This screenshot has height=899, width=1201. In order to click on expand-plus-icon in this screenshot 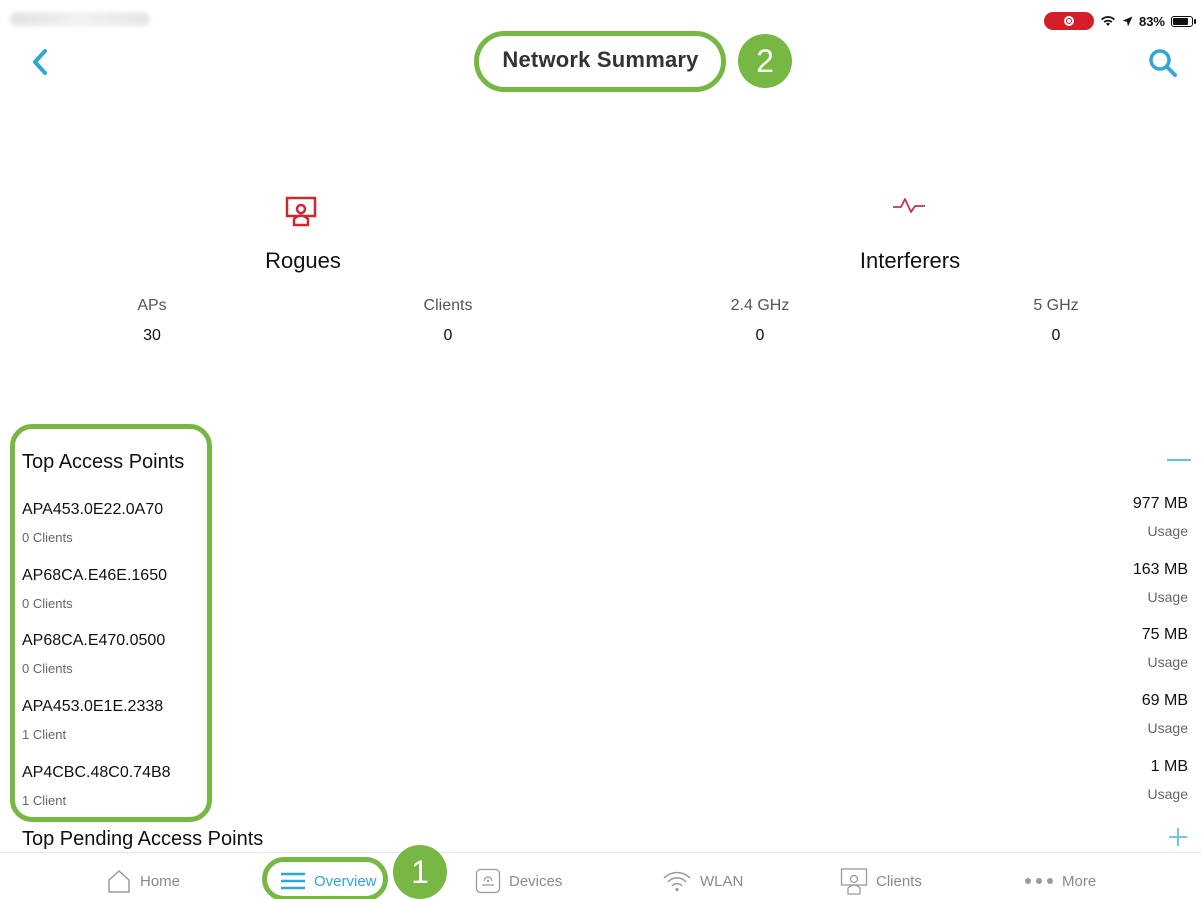, I will do `click(1178, 837)`.